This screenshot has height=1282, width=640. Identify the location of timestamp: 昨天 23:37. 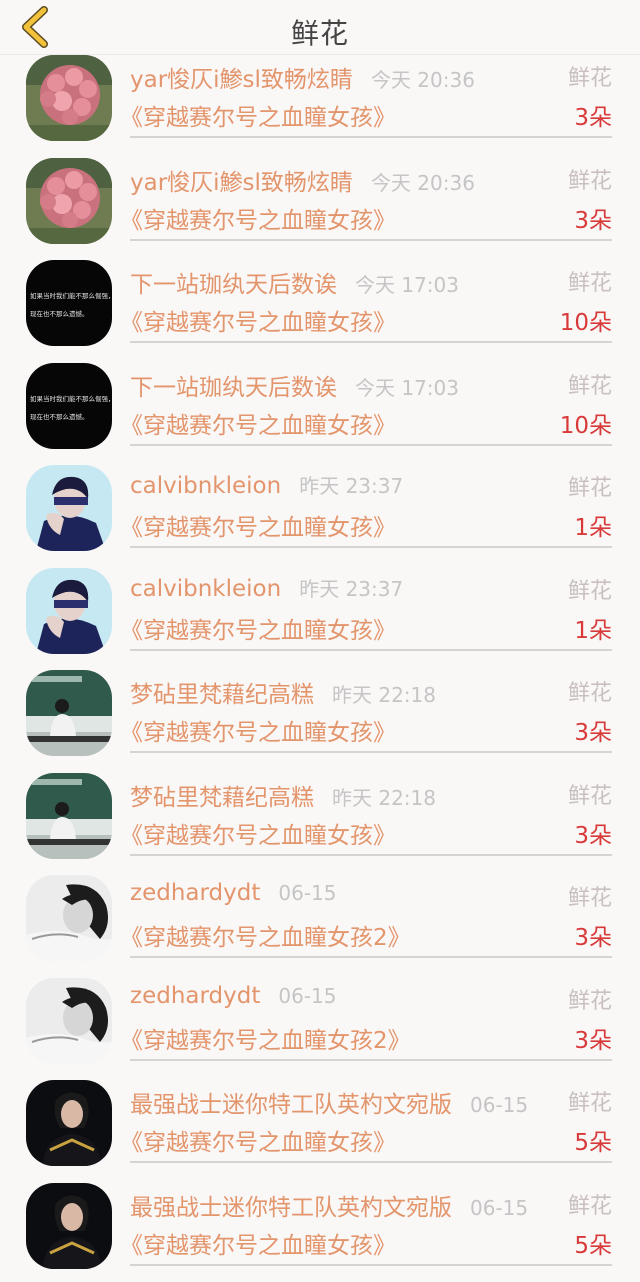
(351, 484).